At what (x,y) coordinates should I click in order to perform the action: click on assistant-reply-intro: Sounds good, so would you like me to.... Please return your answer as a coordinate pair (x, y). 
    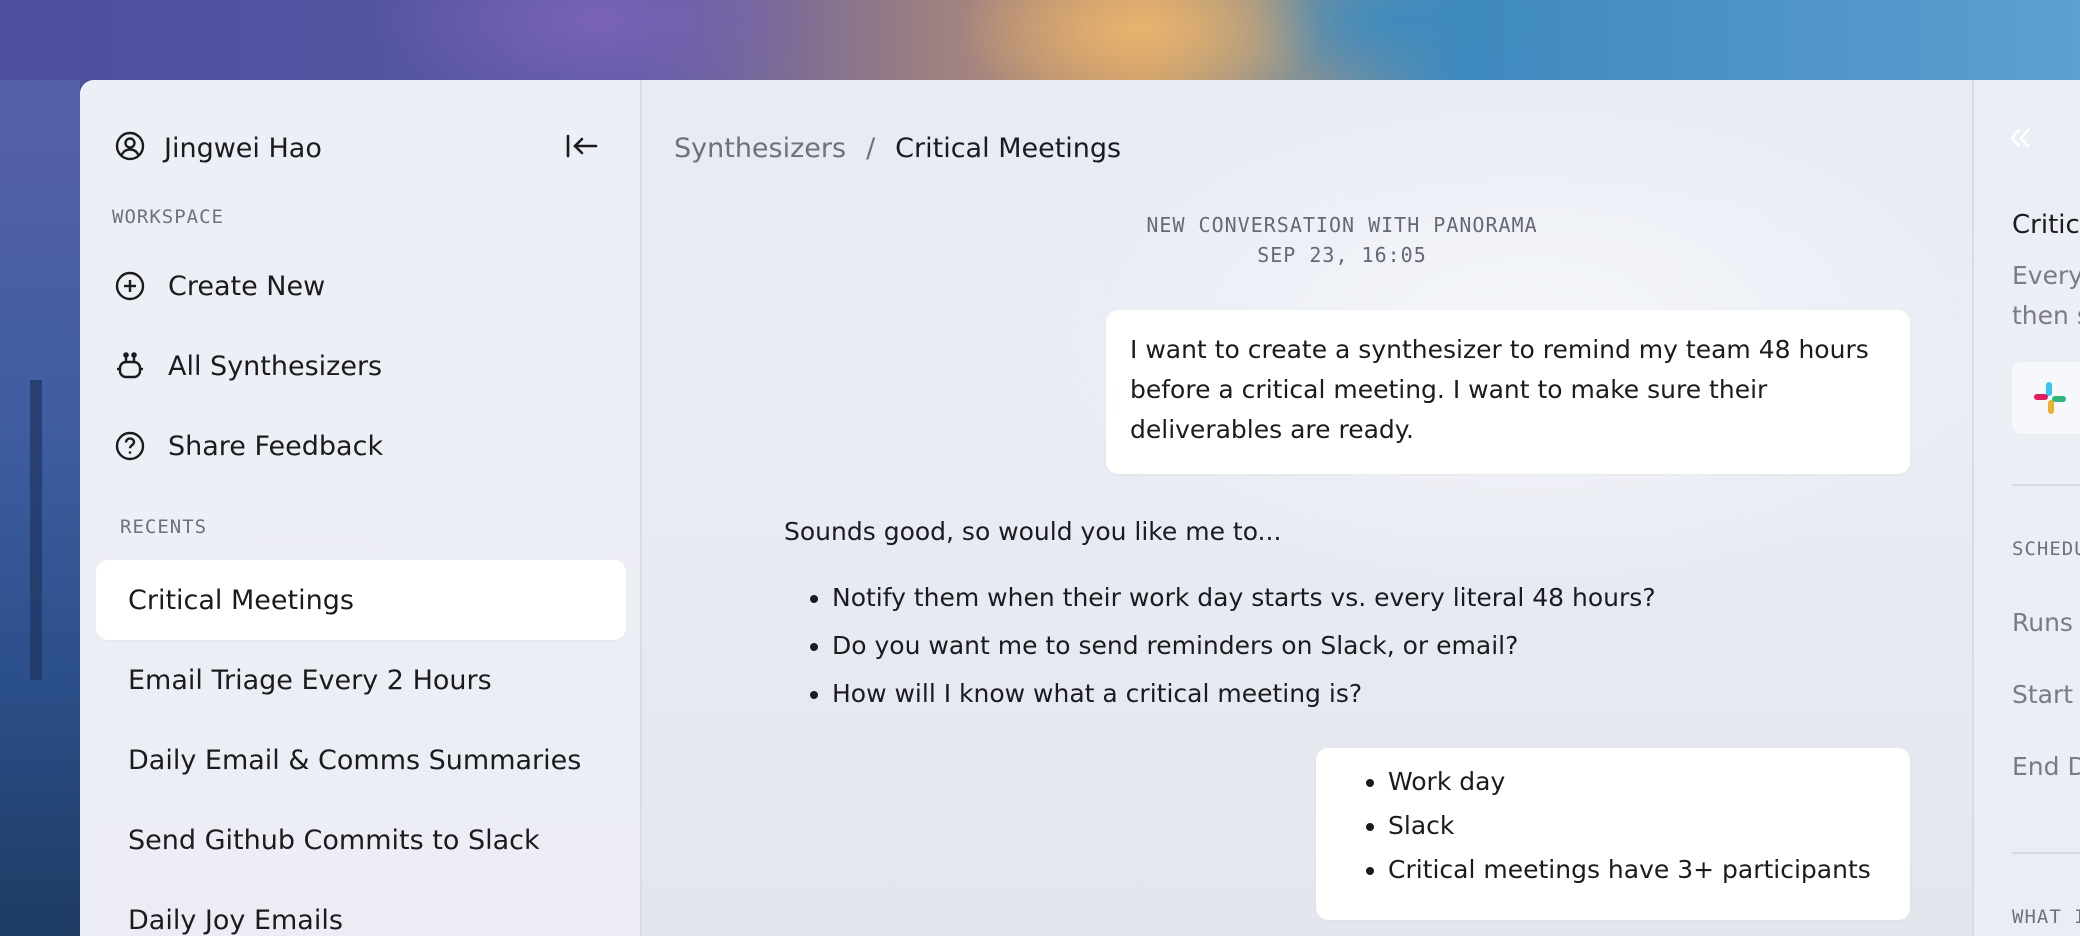
    Looking at the image, I should click on (1033, 531).